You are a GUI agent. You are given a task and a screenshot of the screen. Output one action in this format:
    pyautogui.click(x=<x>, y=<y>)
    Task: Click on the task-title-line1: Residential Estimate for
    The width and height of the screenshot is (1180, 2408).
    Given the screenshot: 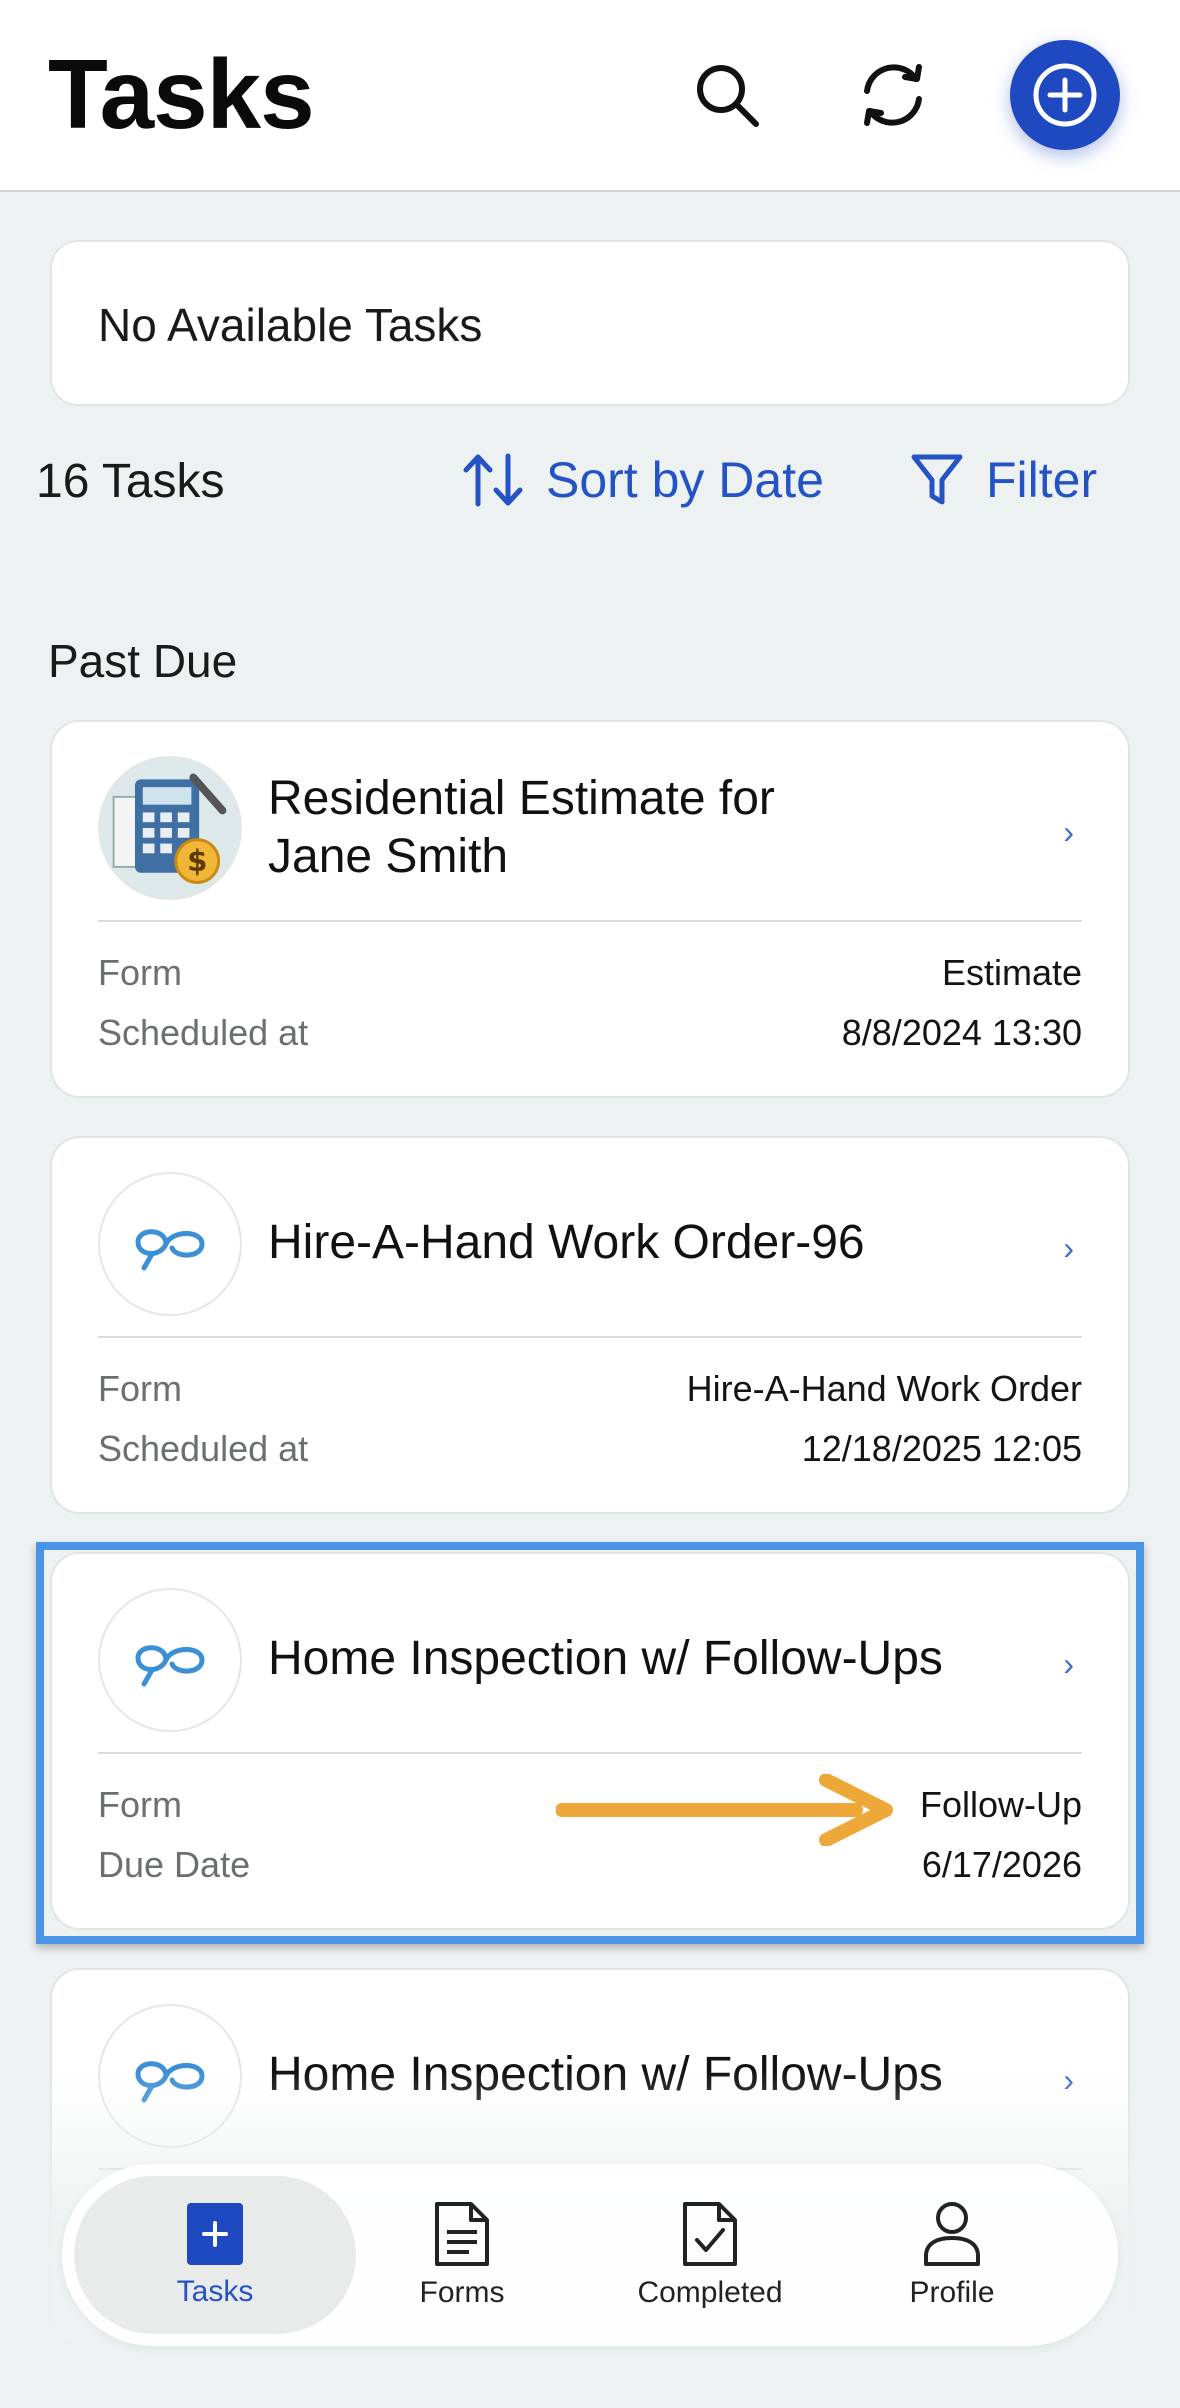 What is the action you would take?
    pyautogui.click(x=521, y=798)
    